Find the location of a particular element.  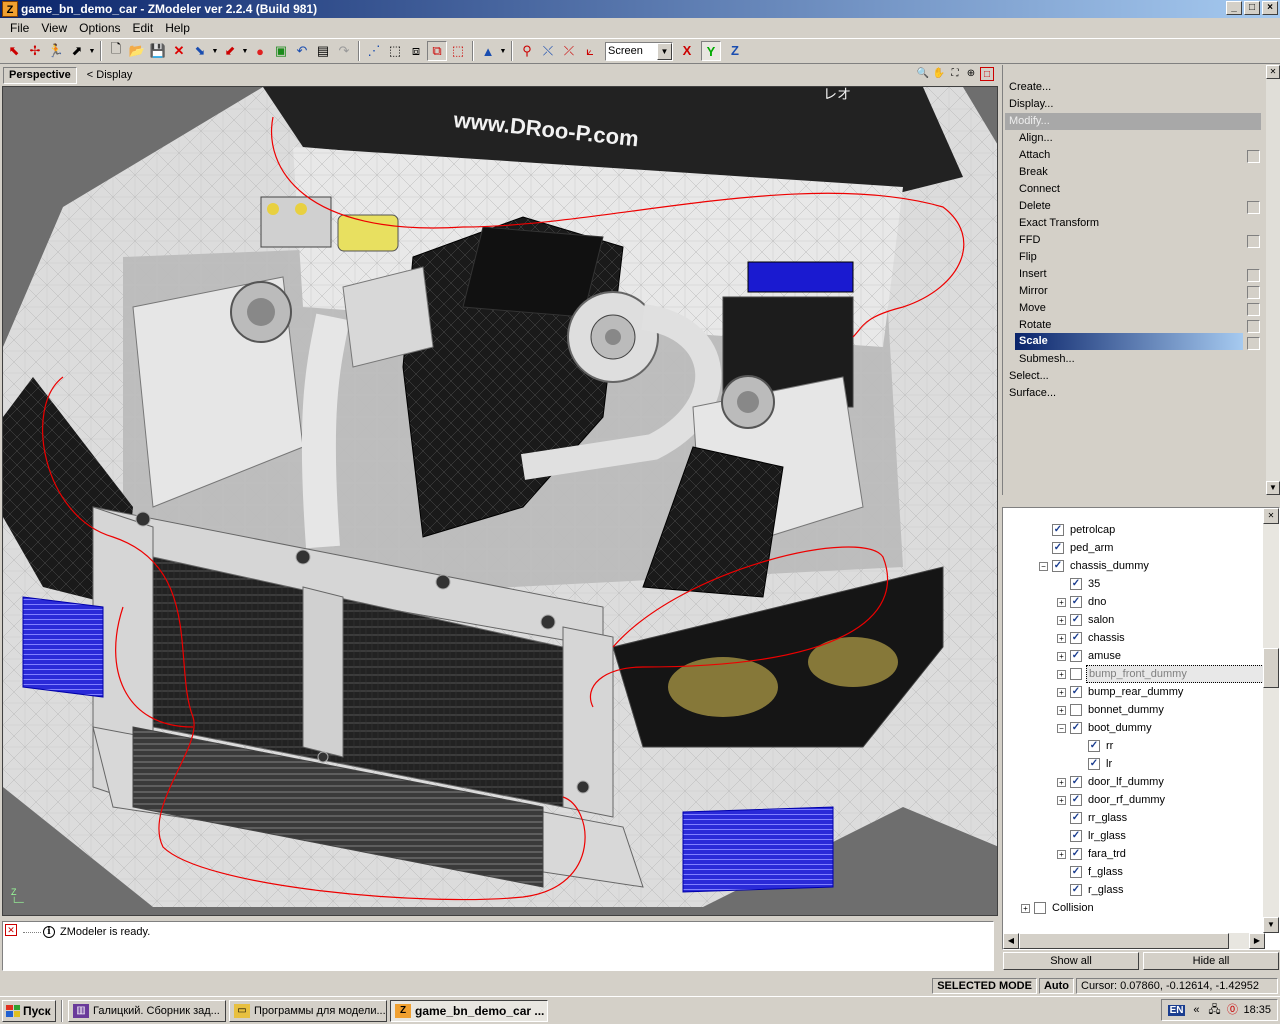

axis-lock-button: ⤬ is located at coordinates (548, 51).